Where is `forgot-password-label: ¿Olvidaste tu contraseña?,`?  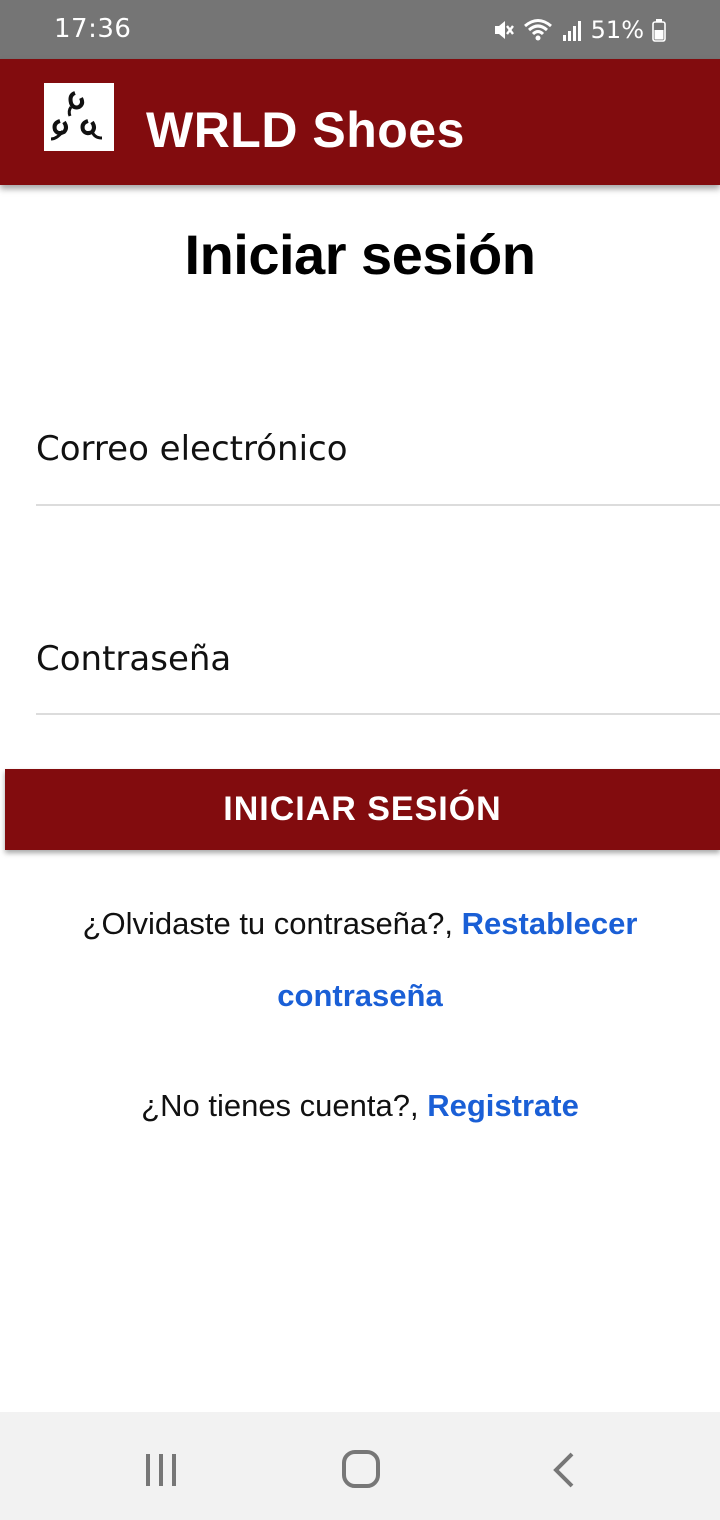 forgot-password-label: ¿Olvidaste tu contraseña?, is located at coordinates (268, 923).